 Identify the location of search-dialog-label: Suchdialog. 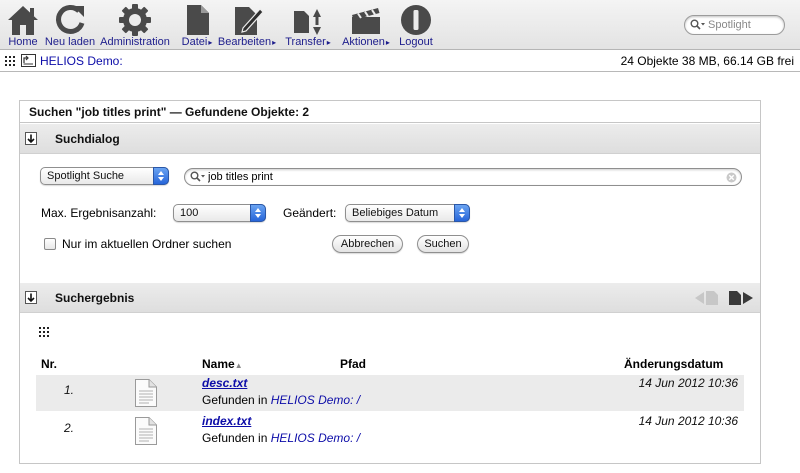
(87, 139).